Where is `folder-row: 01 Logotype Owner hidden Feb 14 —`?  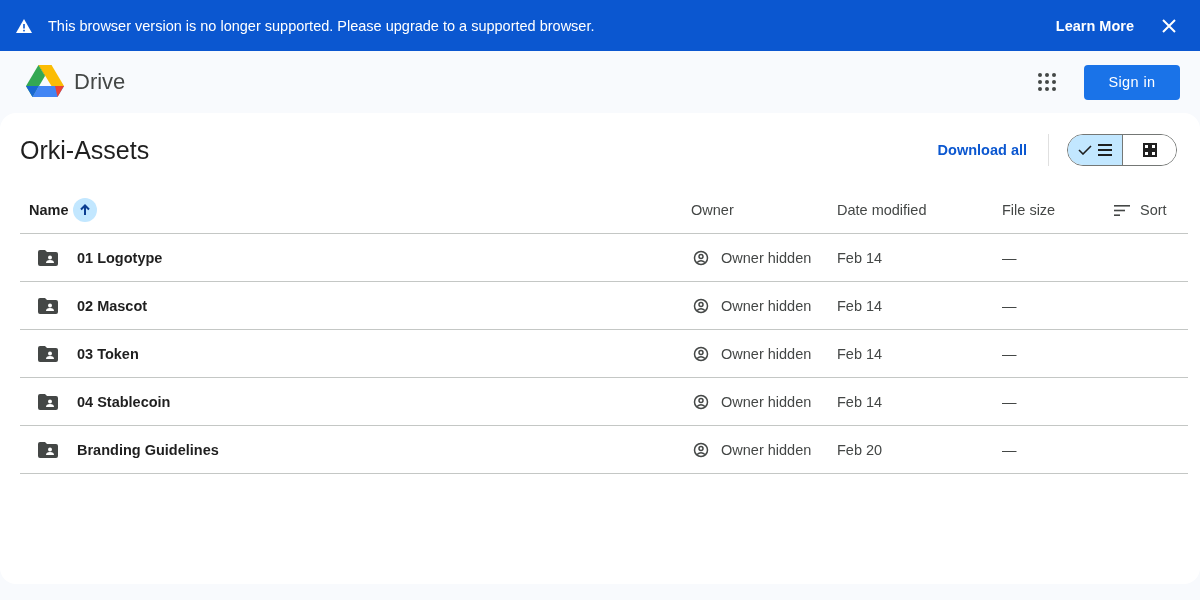
folder-row: 01 Logotype Owner hidden Feb 14 — is located at coordinates (604, 258).